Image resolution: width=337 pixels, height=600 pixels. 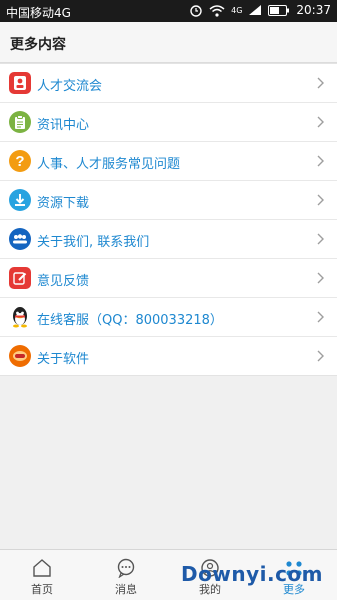 I want to click on menu-item-label: 资源下载, so click(x=63, y=203).